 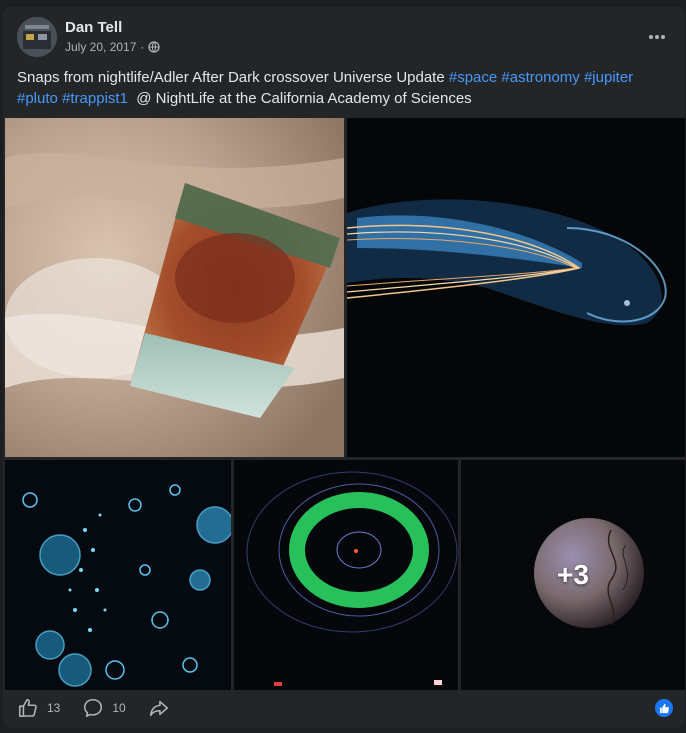 I want to click on post-date: July 20, 2017, so click(x=100, y=47).